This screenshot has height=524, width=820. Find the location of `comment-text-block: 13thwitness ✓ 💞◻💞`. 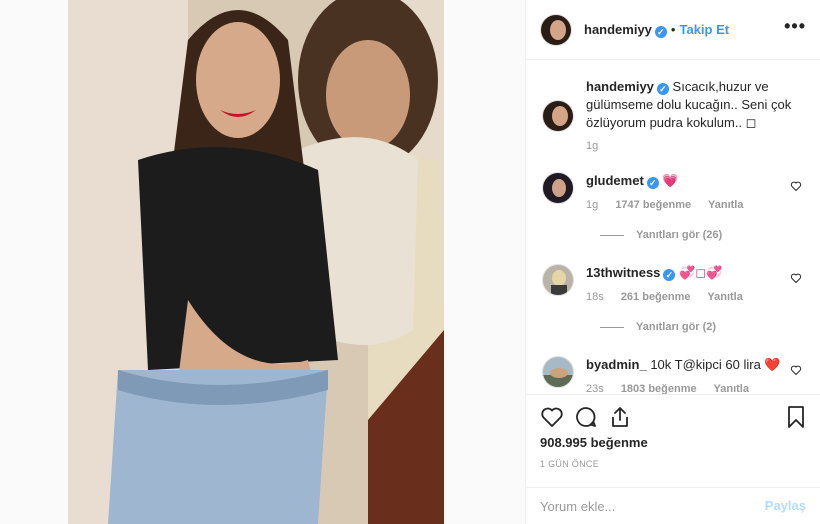

comment-text-block: 13thwitness ✓ 💞◻💞 is located at coordinates (691, 273).